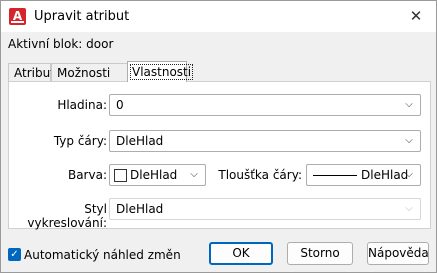 This screenshot has height=273, width=437. Describe the element at coordinates (416, 16) in the screenshot. I see `close-icon: ✕` at that location.